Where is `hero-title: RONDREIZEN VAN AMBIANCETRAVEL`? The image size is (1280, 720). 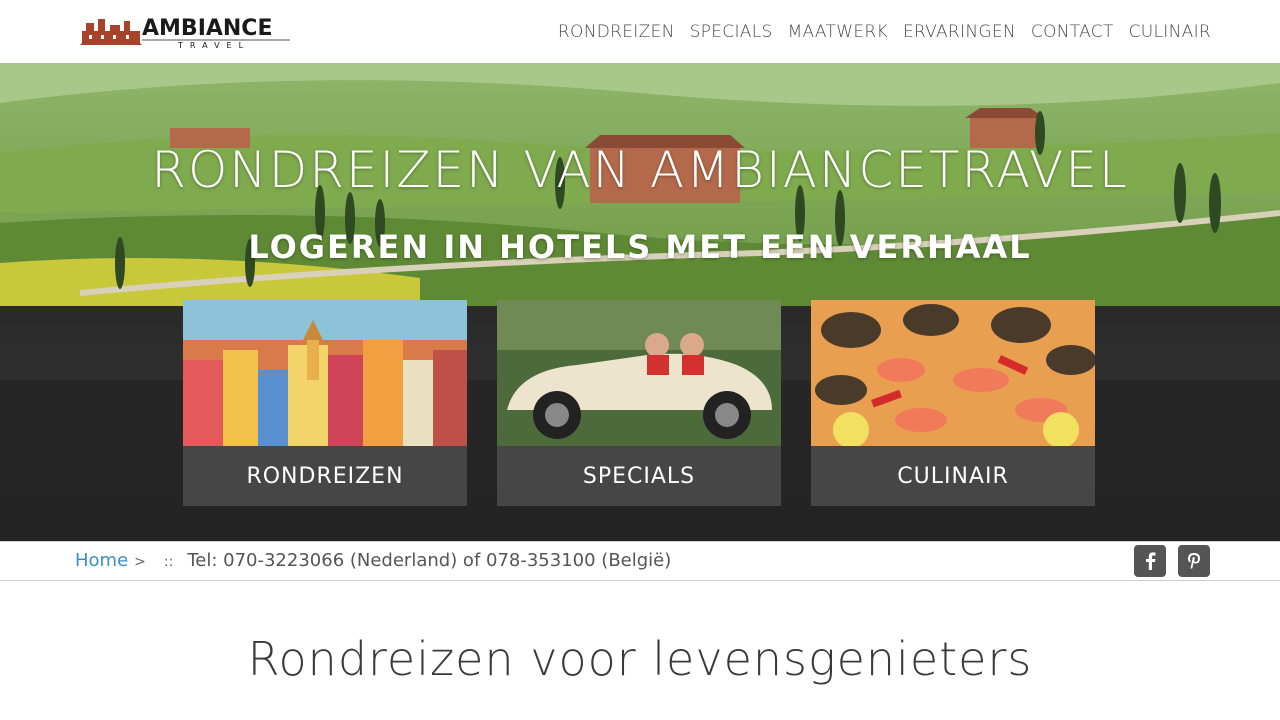
hero-title: RONDREIZEN VAN AMBIANCETRAVEL is located at coordinates (640, 170).